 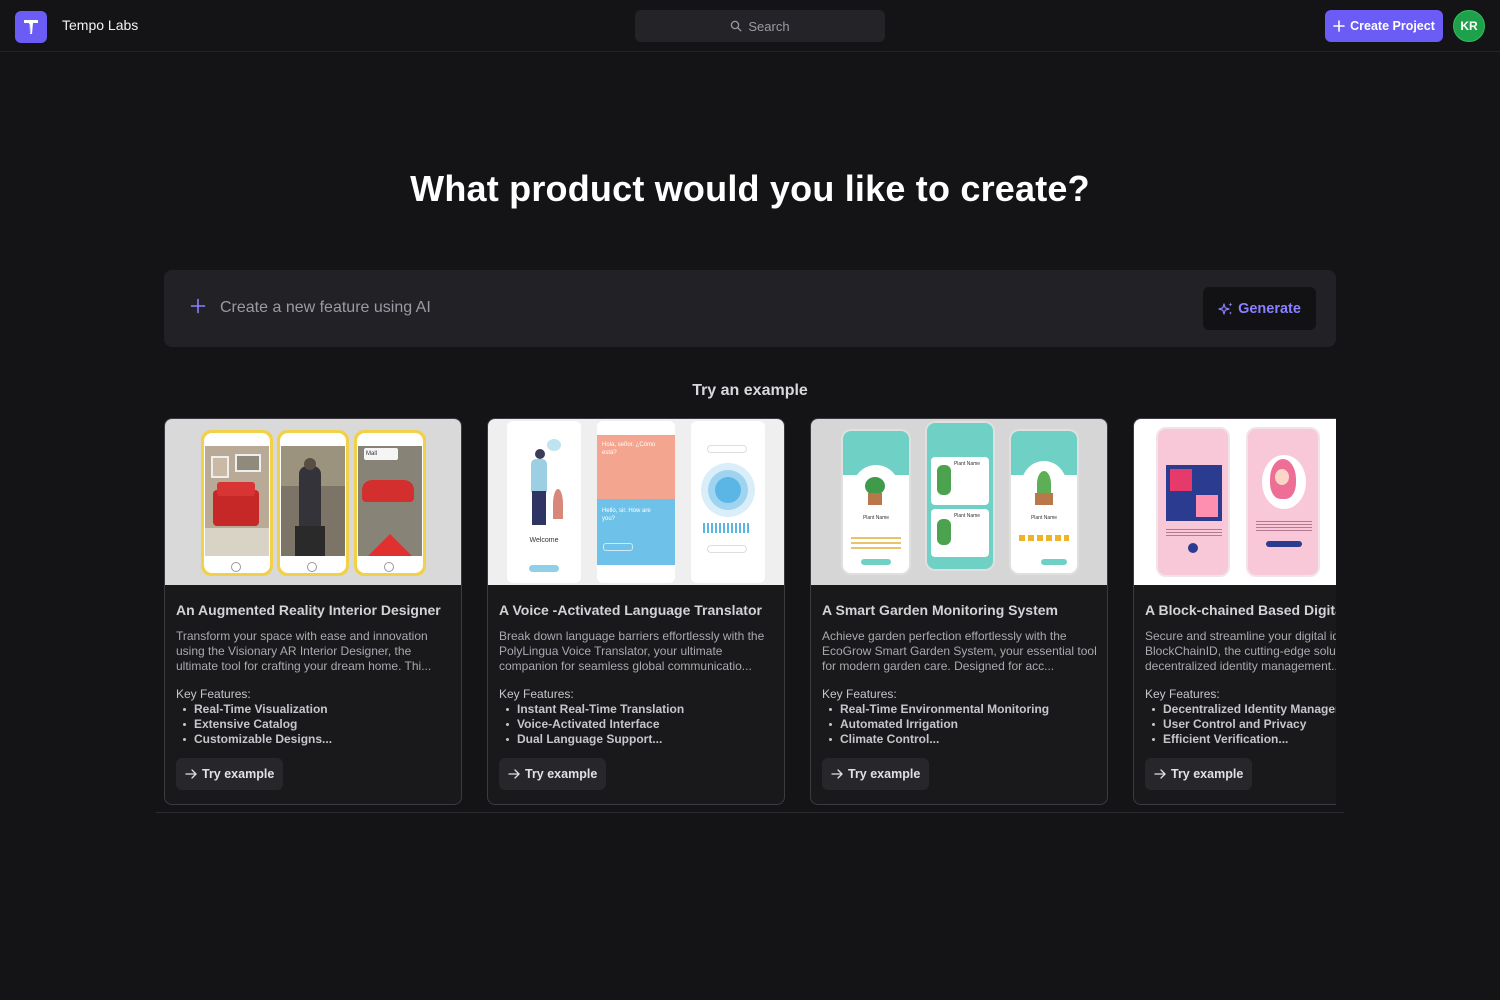 I want to click on top-bar: Tempo Labs Search Create Project KR, so click(x=750, y=26).